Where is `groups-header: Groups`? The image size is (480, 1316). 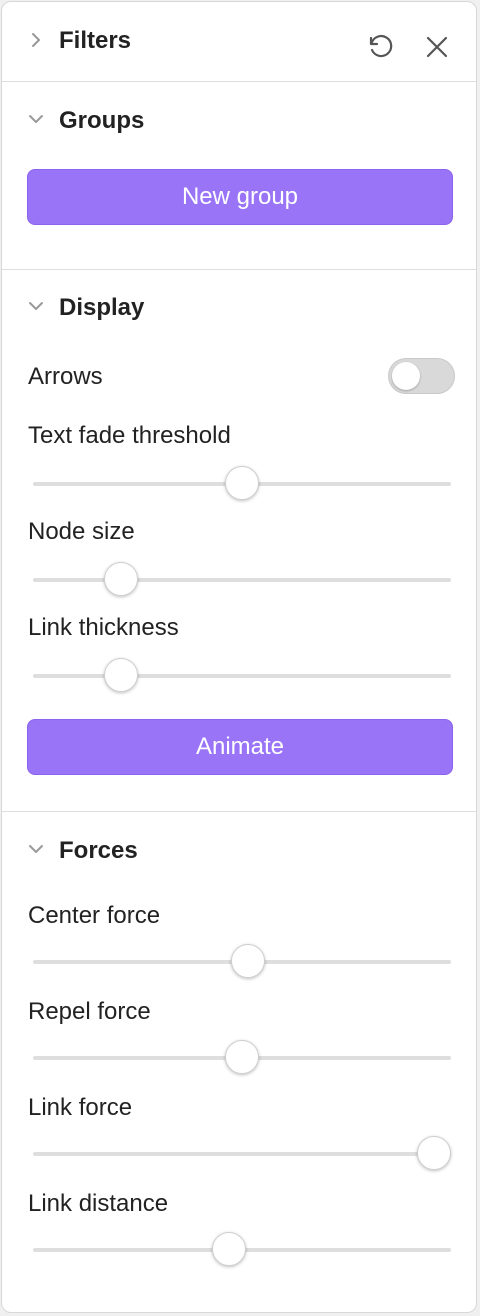
groups-header: Groups is located at coordinates (239, 112).